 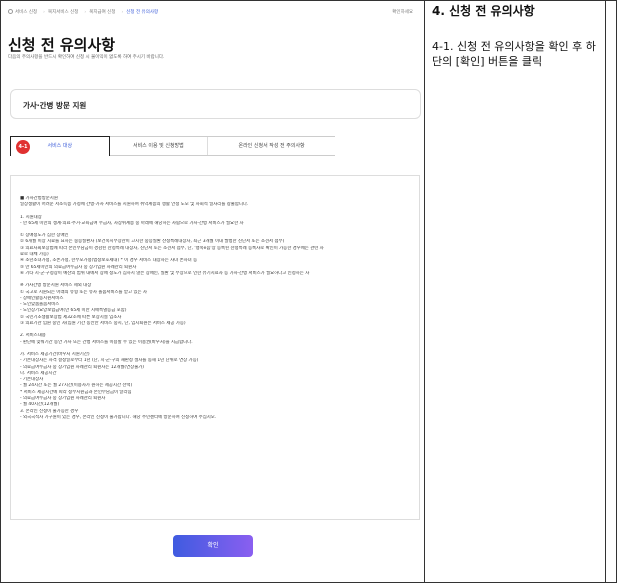 I want to click on breadcrumb-right-link: 확인하세요, so click(x=402, y=12).